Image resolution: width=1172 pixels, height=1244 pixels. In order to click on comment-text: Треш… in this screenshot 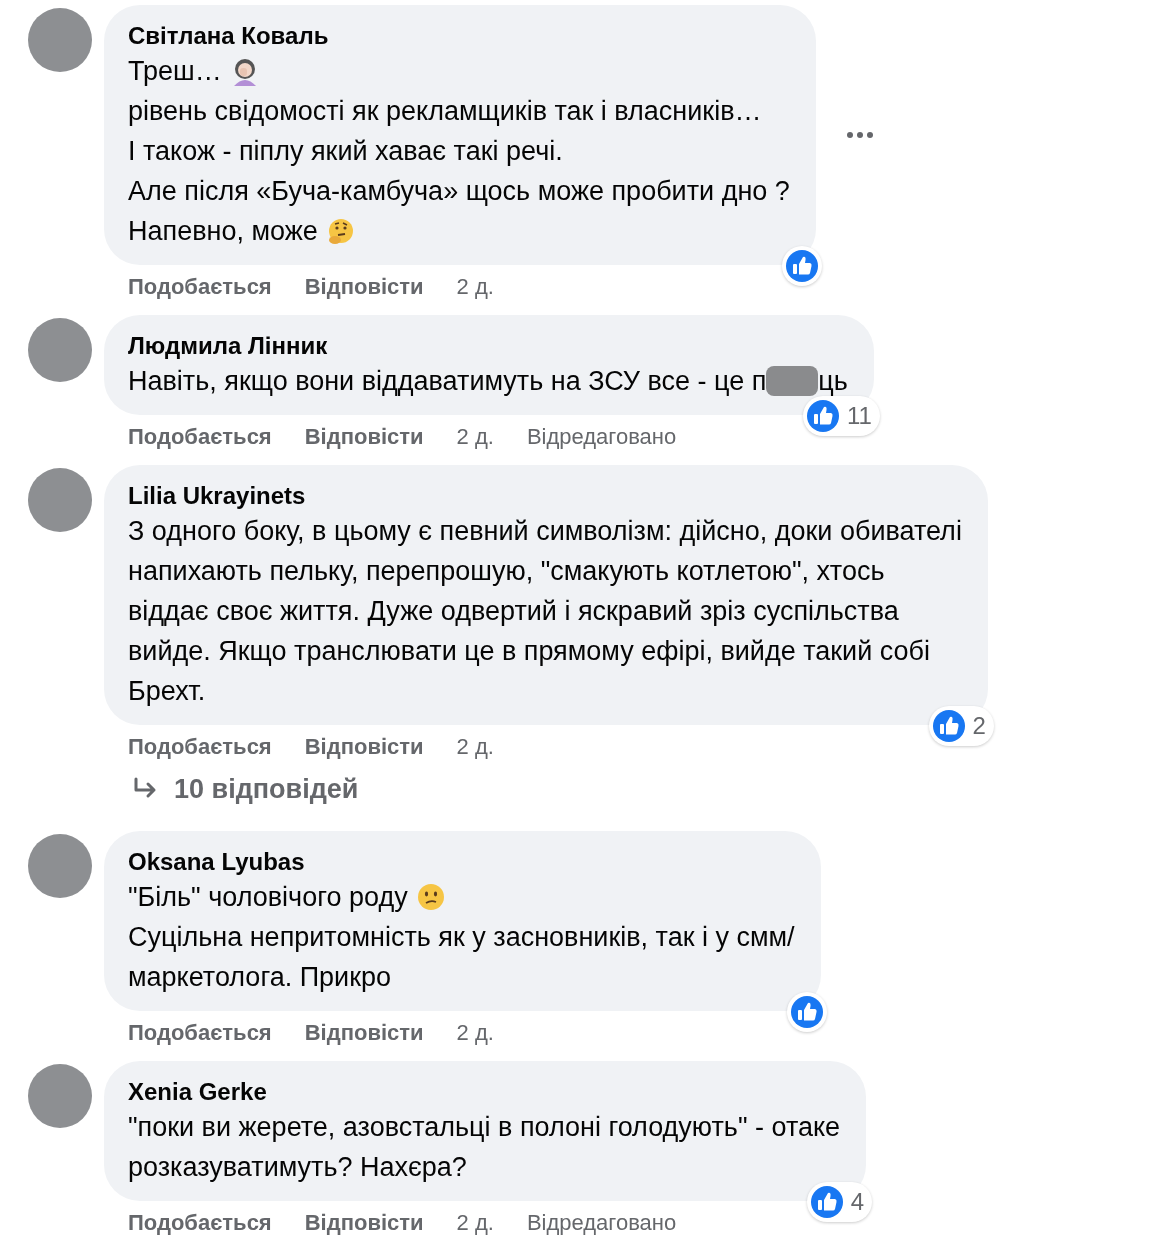, I will do `click(175, 71)`.